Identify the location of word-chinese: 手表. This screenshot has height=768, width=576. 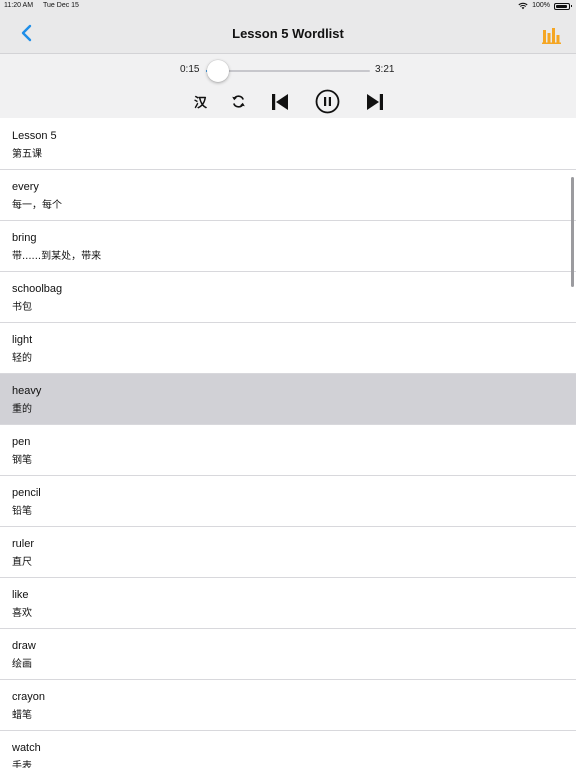
(22, 764).